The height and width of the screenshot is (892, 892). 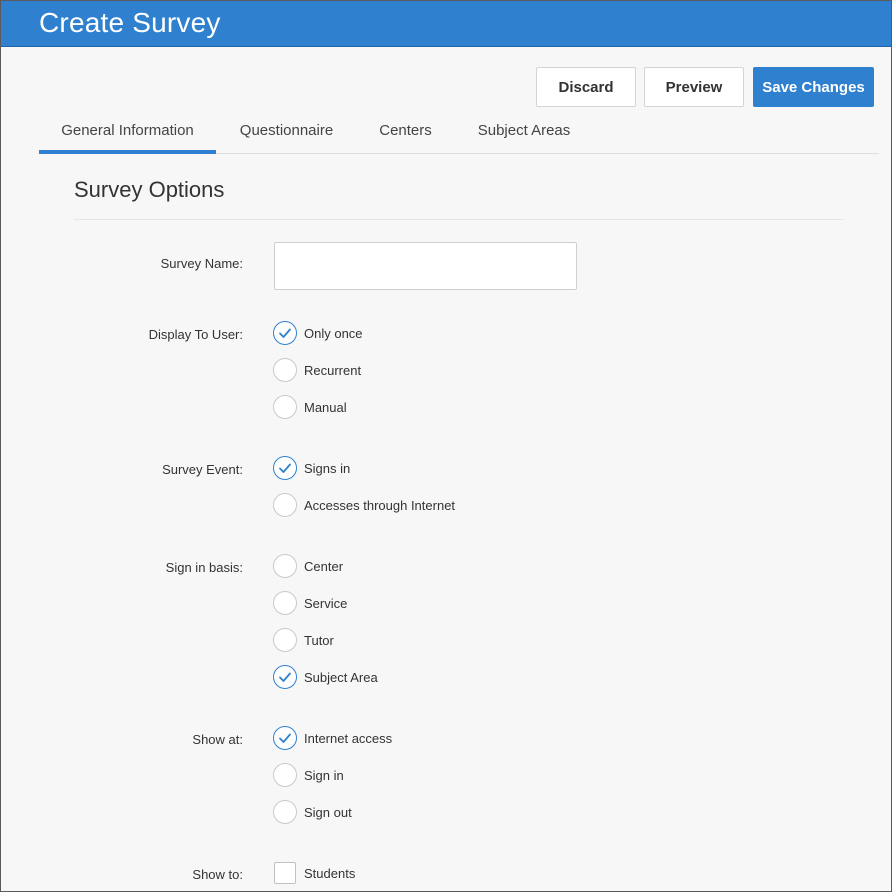 I want to click on survey-name-label: Survey Name:, so click(x=201, y=263).